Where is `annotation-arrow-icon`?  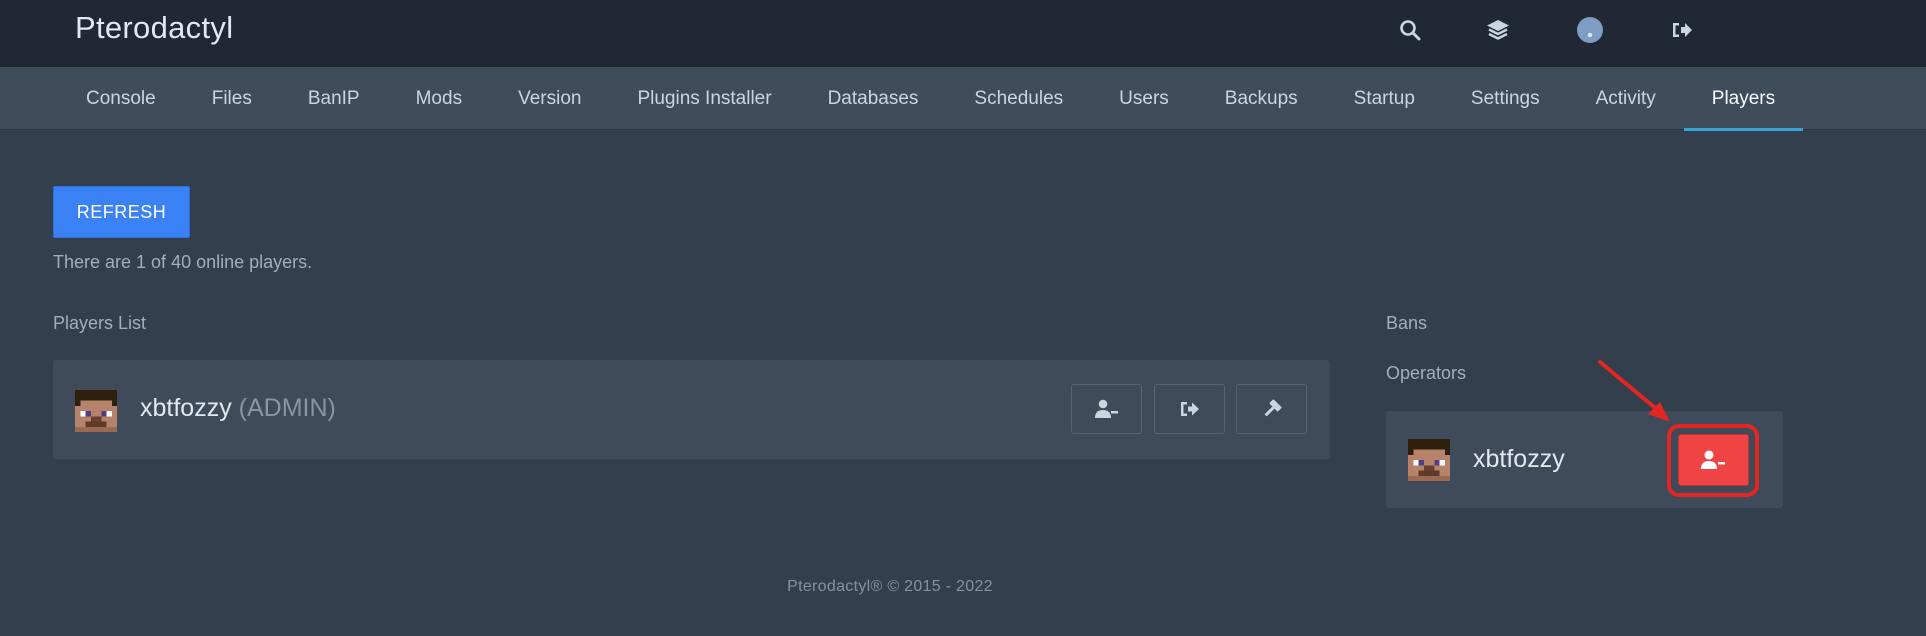
annotation-arrow-icon is located at coordinates (1634, 391).